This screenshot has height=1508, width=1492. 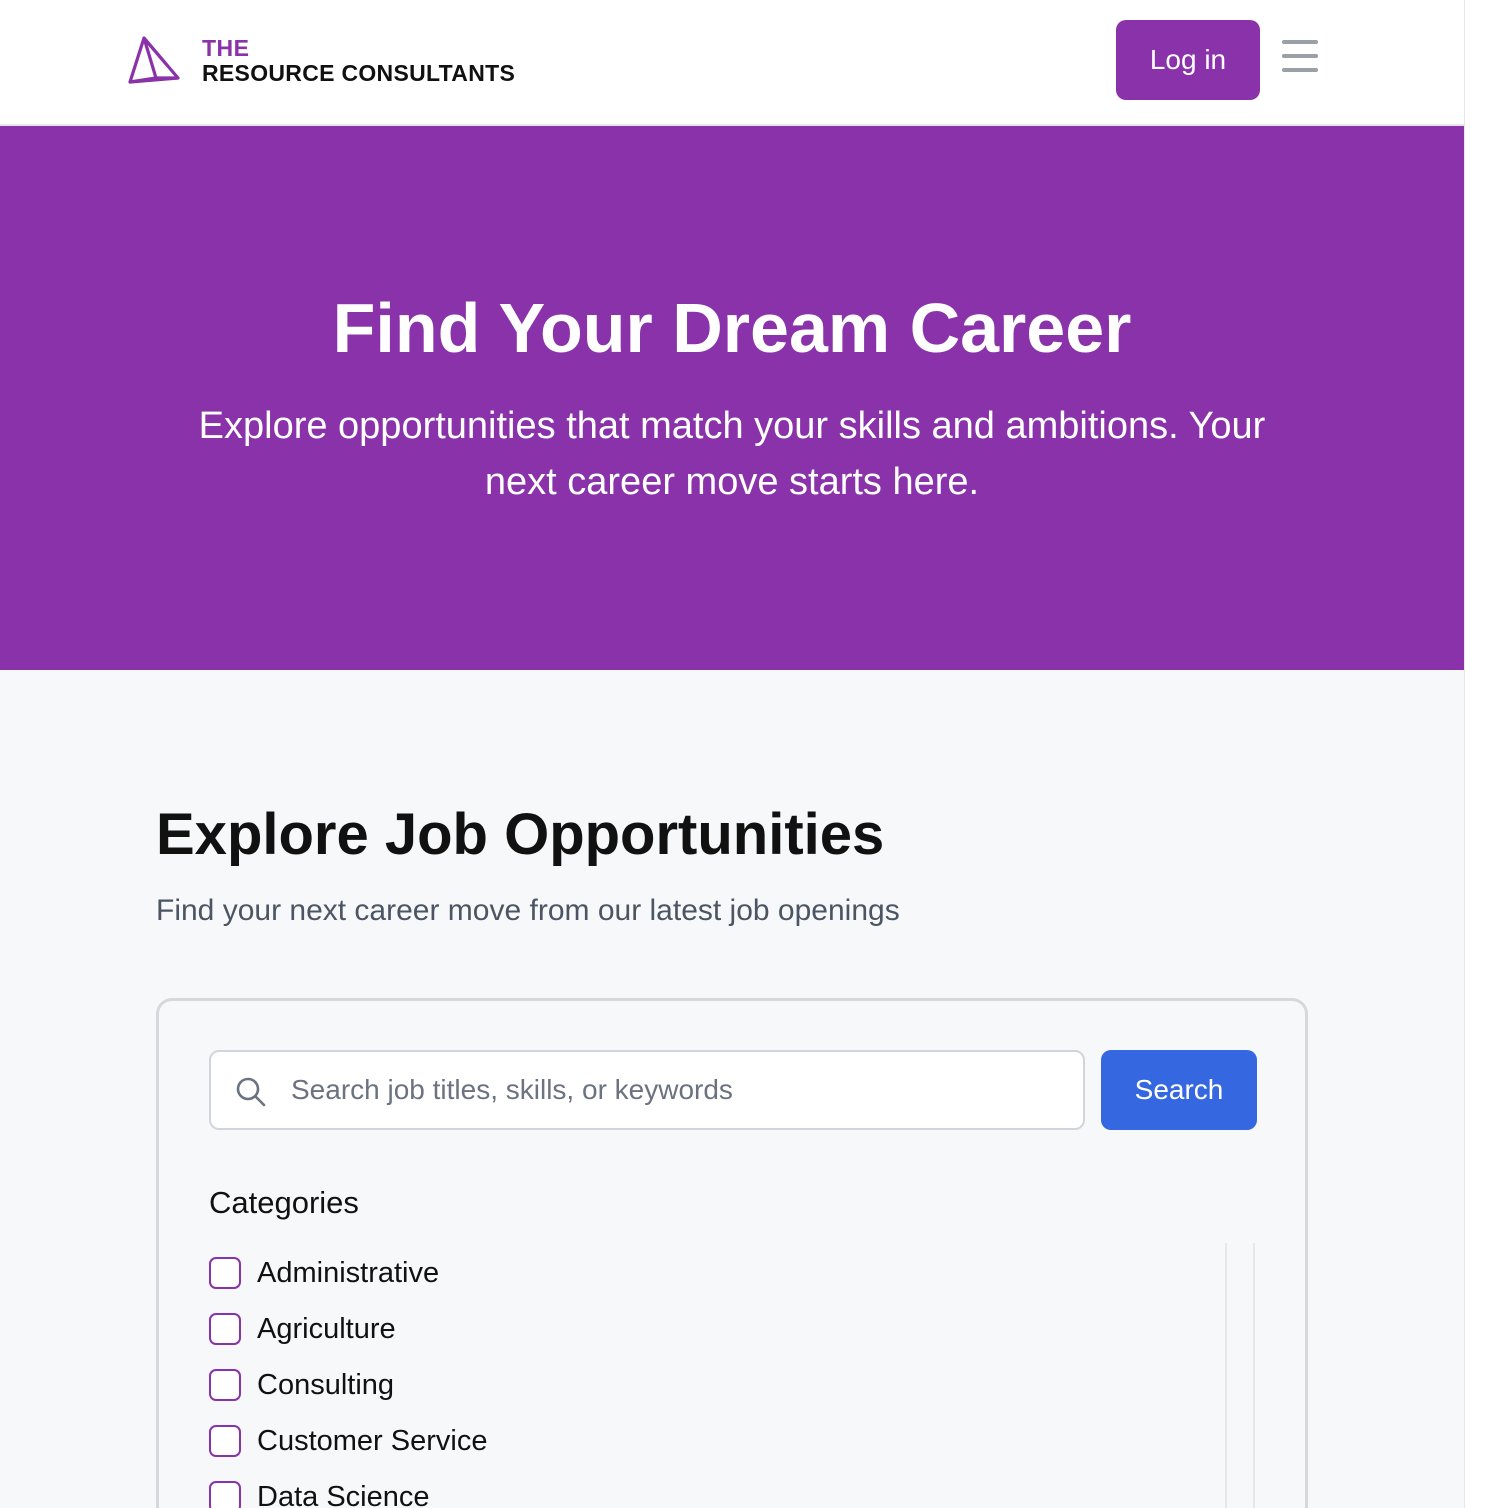 I want to click on category-label: Consulting, so click(x=326, y=1384).